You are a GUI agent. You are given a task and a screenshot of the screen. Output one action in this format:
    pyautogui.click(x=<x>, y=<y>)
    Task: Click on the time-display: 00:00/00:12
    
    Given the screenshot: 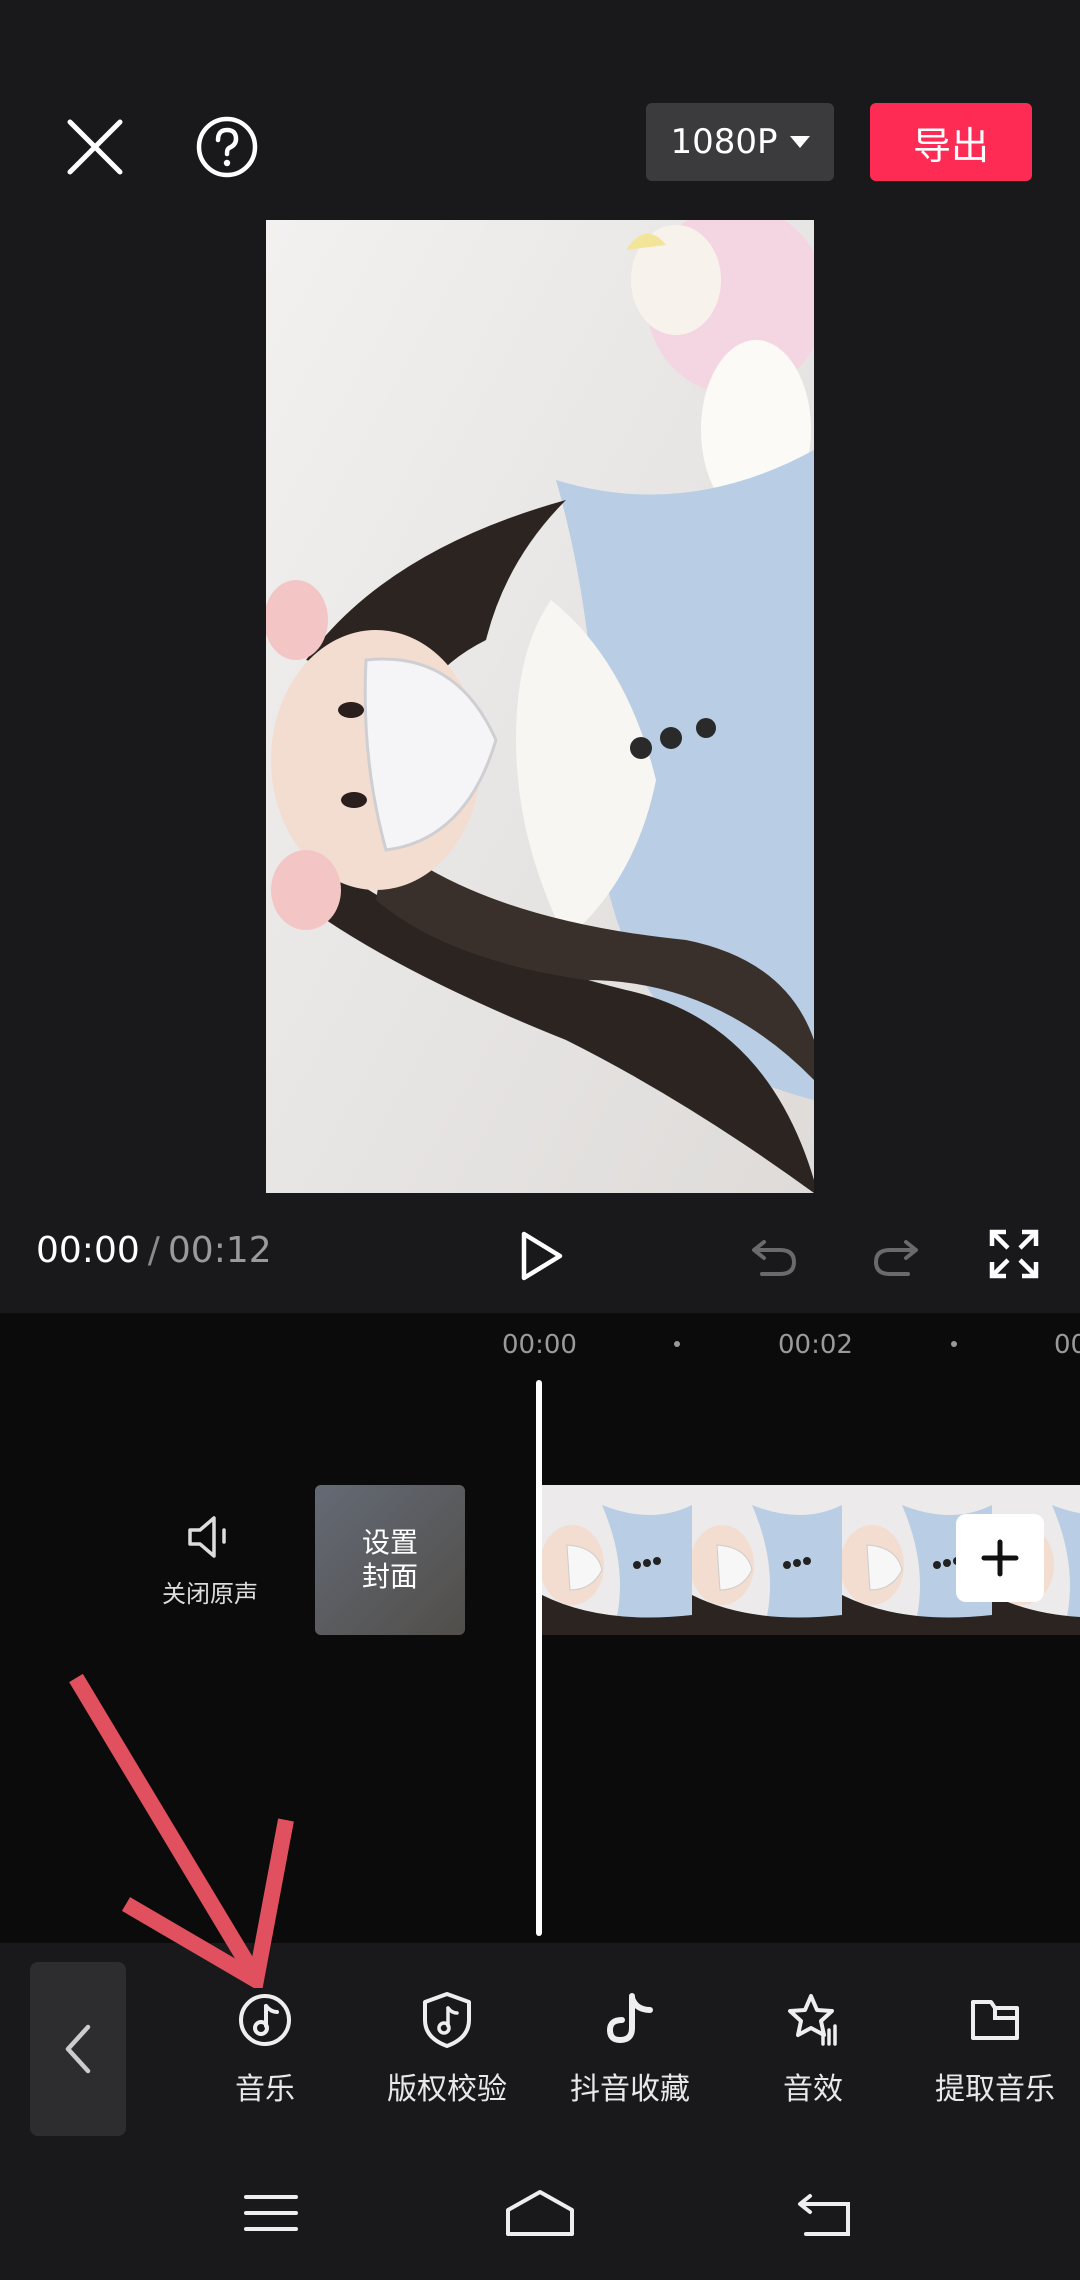 What is the action you would take?
    pyautogui.click(x=154, y=1250)
    